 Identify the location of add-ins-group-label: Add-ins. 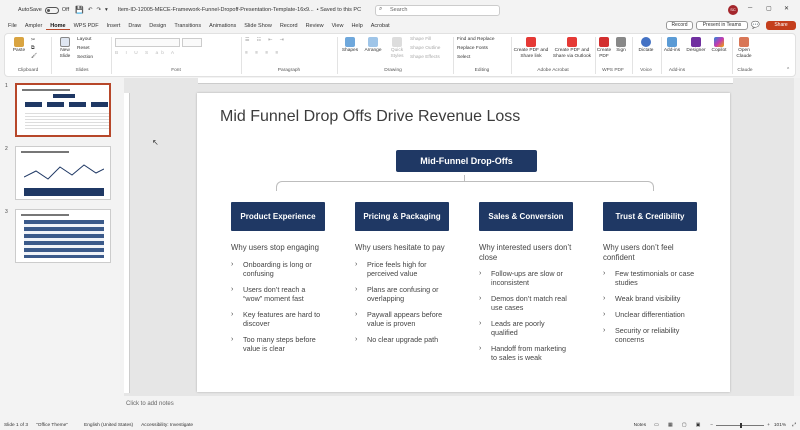
(677, 70).